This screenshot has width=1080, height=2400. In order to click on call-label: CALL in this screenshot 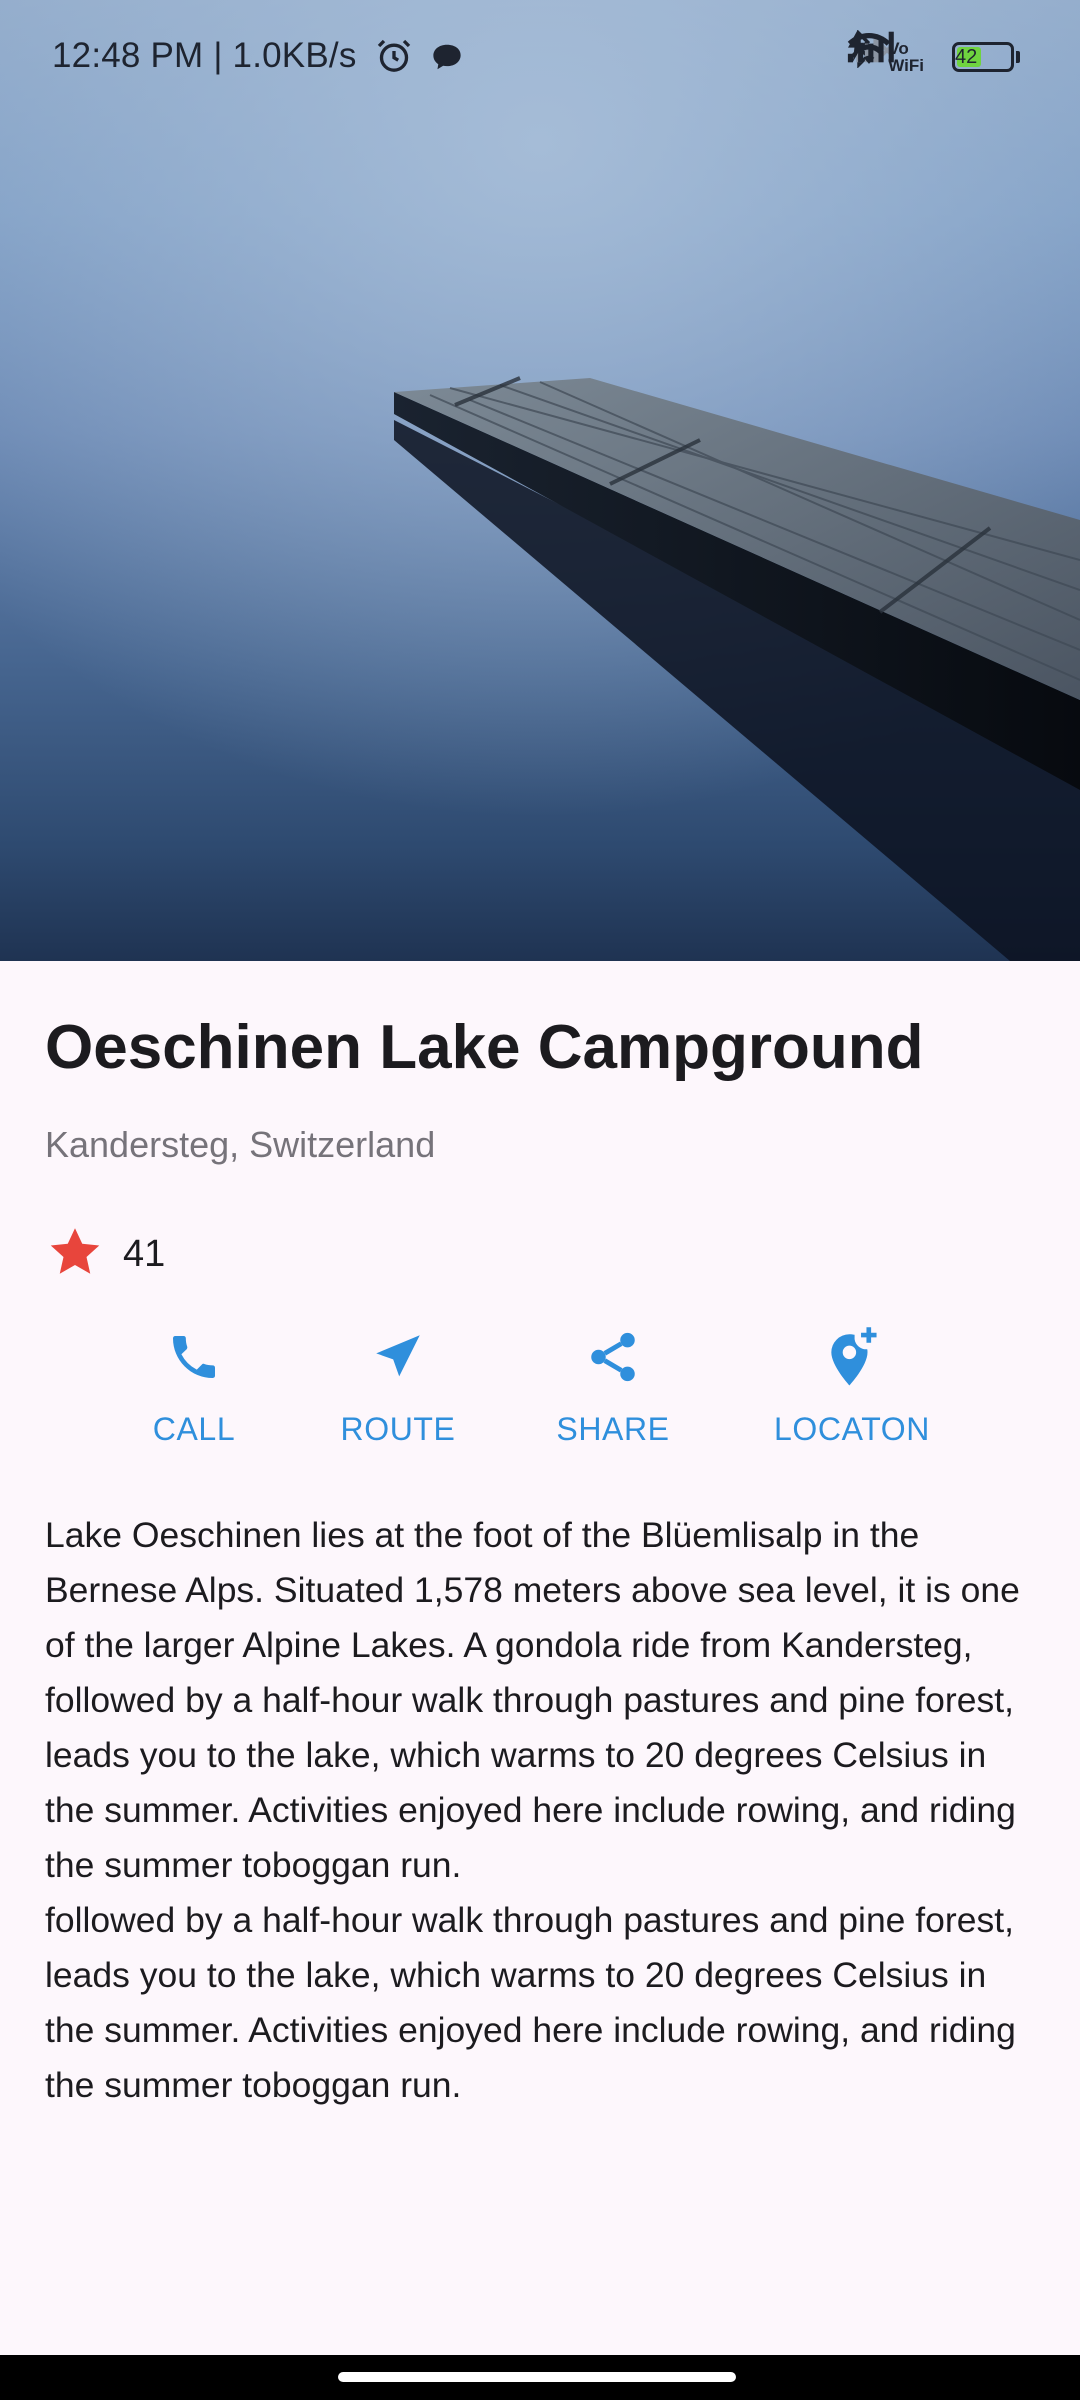, I will do `click(194, 1429)`.